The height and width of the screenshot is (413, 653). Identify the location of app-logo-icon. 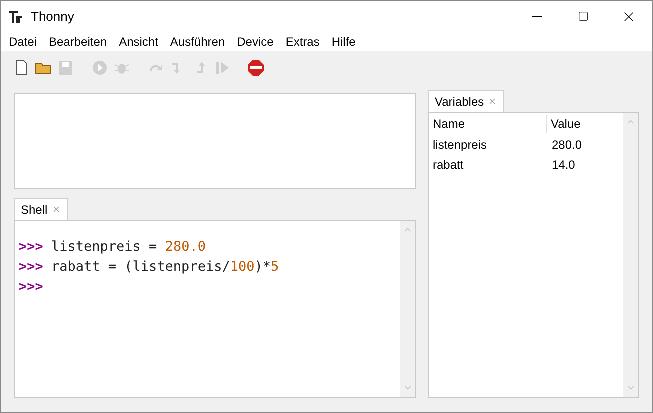
(16, 17).